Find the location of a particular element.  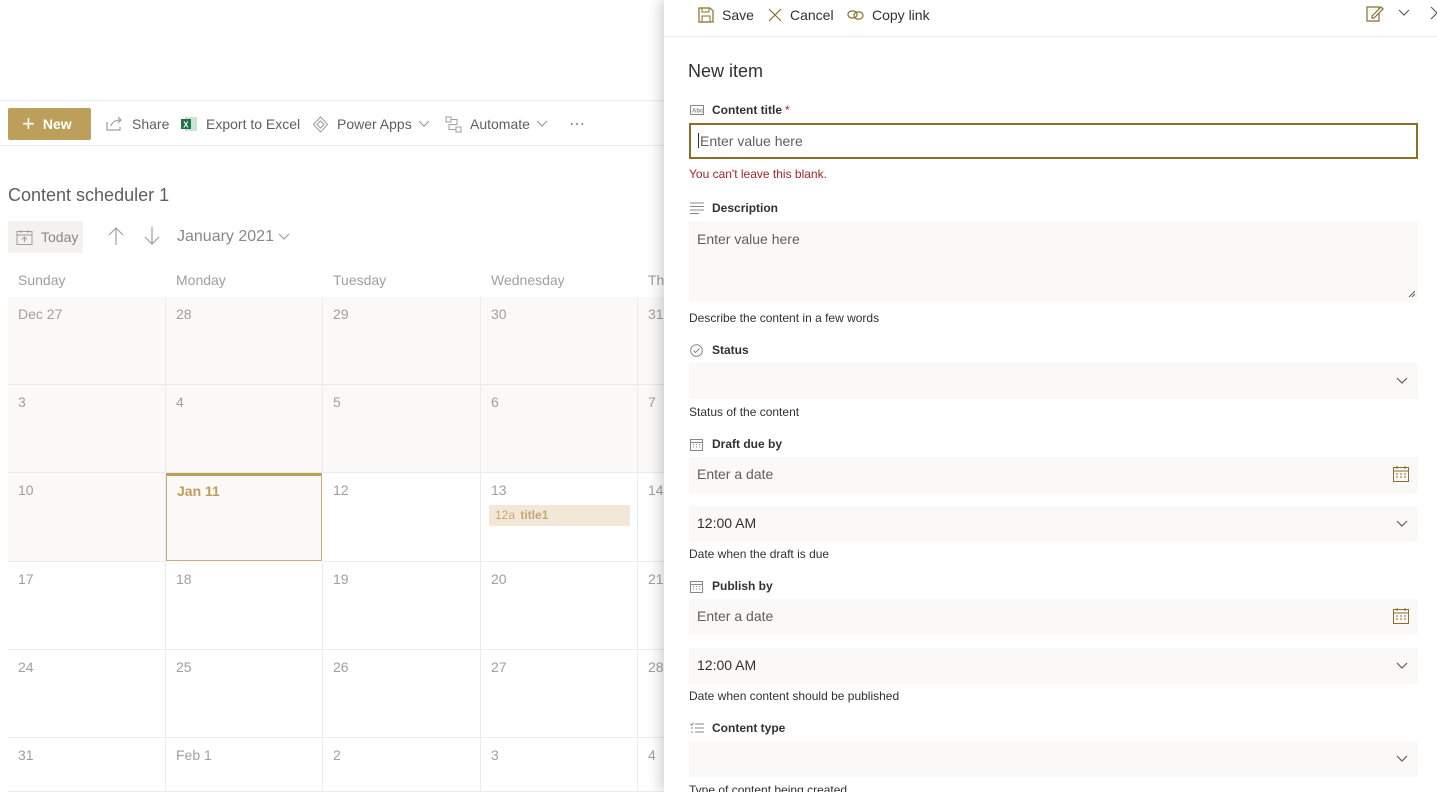

next-month-arrow-icon is located at coordinates (152, 236).